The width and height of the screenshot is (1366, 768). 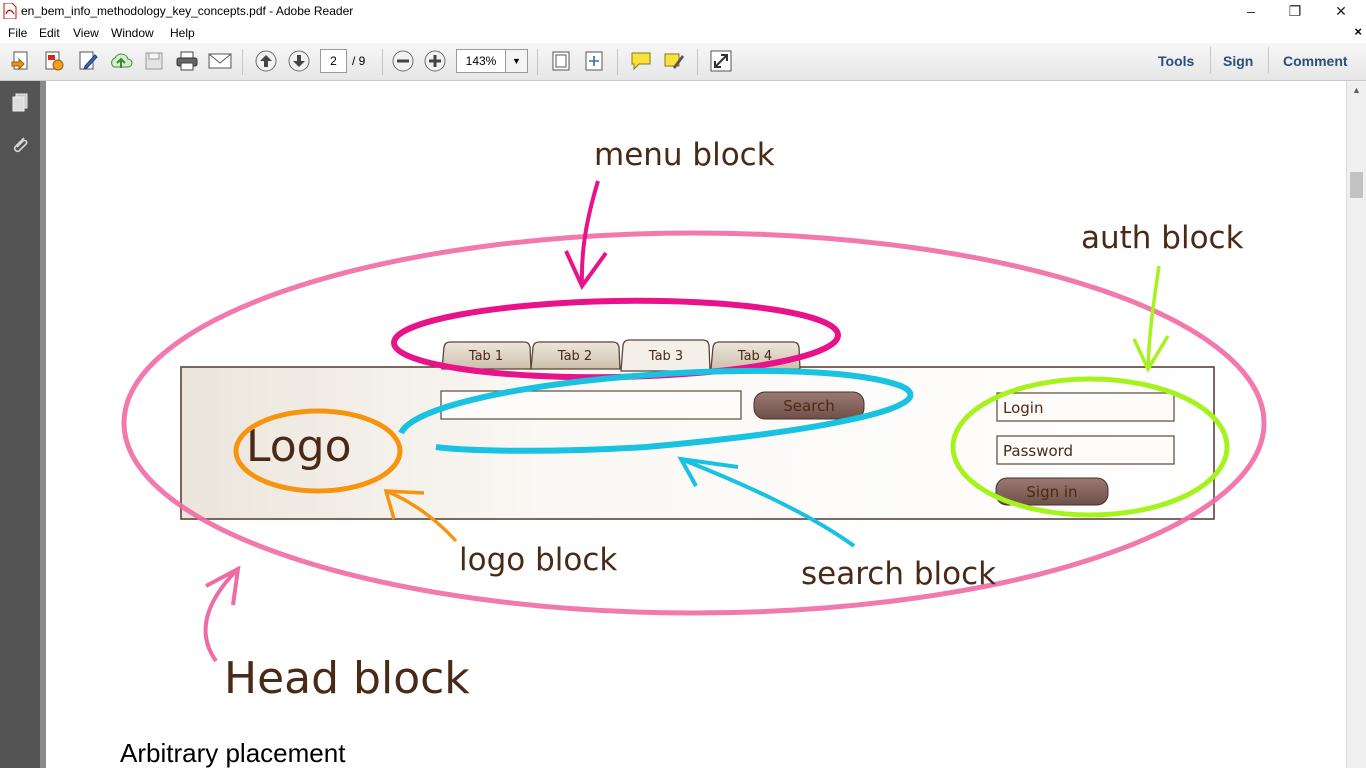 I want to click on sign-button: Sign, so click(x=1238, y=61).